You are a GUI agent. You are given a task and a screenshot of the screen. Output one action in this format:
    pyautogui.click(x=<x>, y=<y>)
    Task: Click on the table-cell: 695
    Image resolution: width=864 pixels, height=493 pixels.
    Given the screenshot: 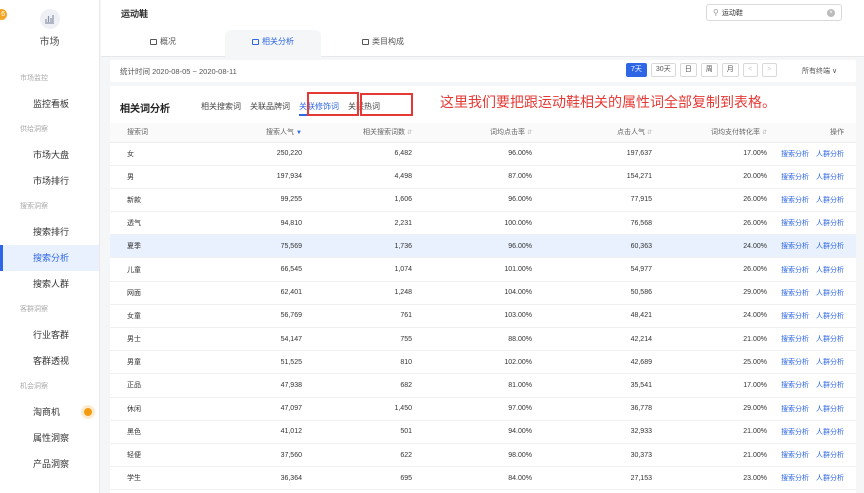 What is the action you would take?
    pyautogui.click(x=357, y=478)
    